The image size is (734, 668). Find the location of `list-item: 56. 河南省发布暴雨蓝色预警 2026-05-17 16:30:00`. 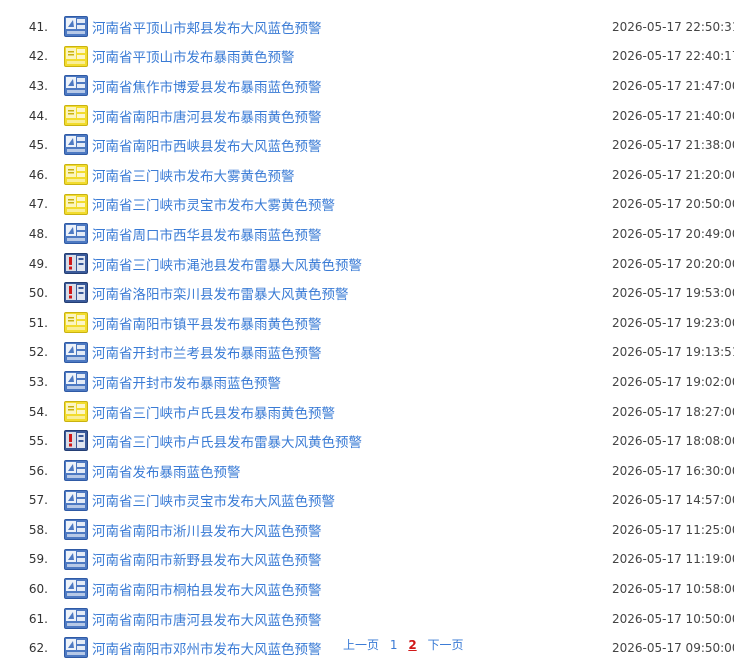

list-item: 56. 河南省发布暴雨蓝色预警 2026-05-17 16:30:00 is located at coordinates (367, 471).